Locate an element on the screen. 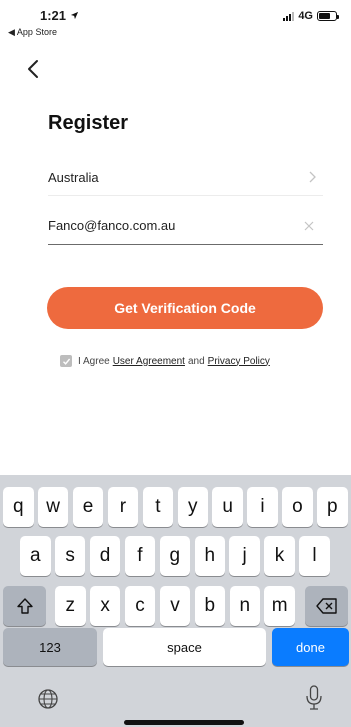 The image size is (351, 727). status-indicators: 4G is located at coordinates (311, 16).